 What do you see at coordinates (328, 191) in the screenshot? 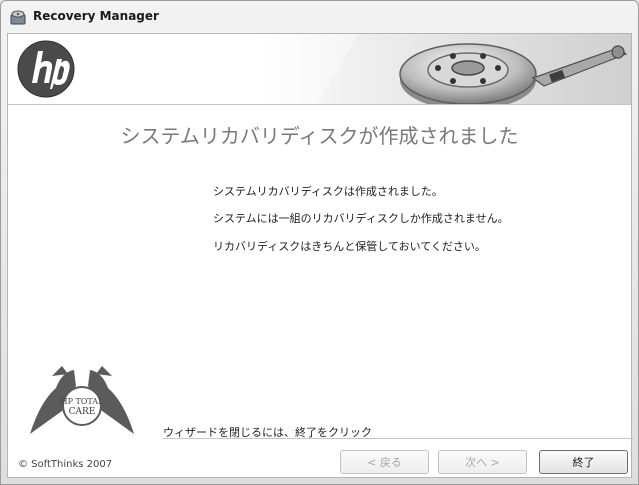
I see `message-line-1: システムリカバリディスクは作成されました。` at bounding box center [328, 191].